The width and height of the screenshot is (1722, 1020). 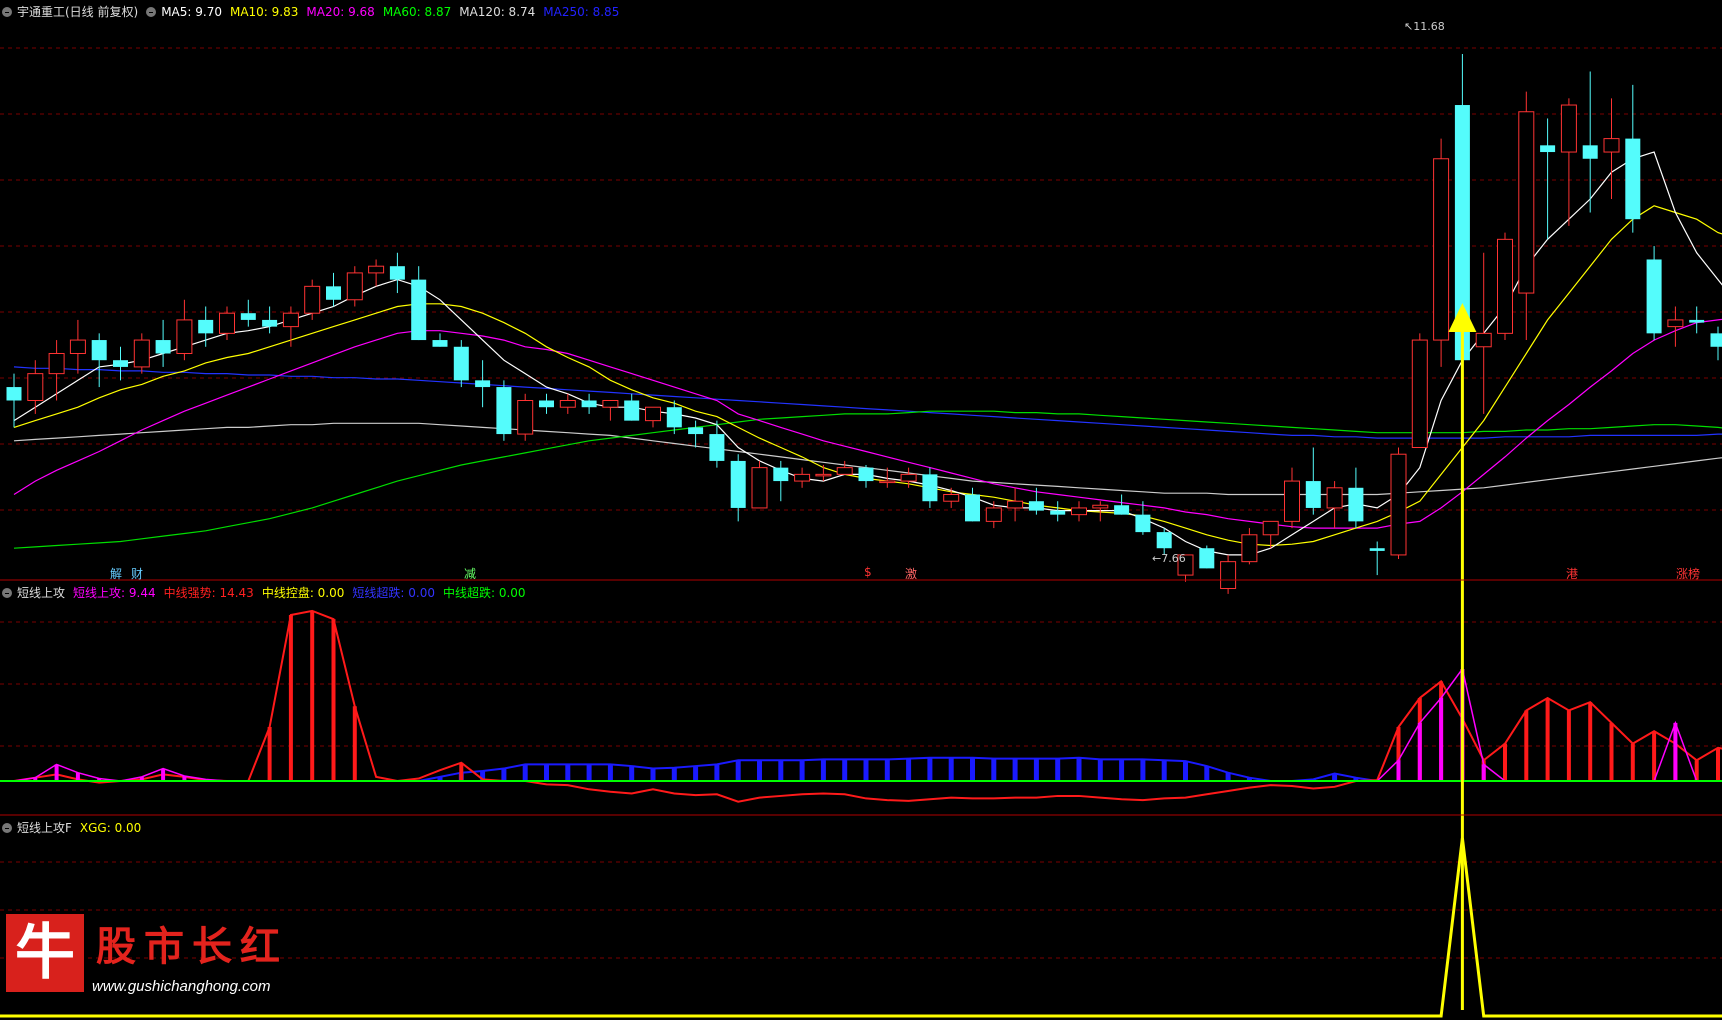 What do you see at coordinates (78, 12) in the screenshot?
I see `stock-title: 宇通重工(日线 前复权)` at bounding box center [78, 12].